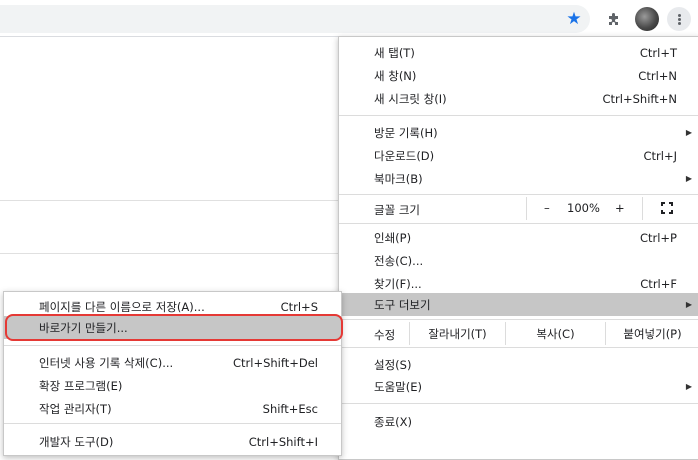 The width and height of the screenshot is (698, 460). I want to click on zoom-row: 글꼴 크기 – 100% +, so click(518, 208).